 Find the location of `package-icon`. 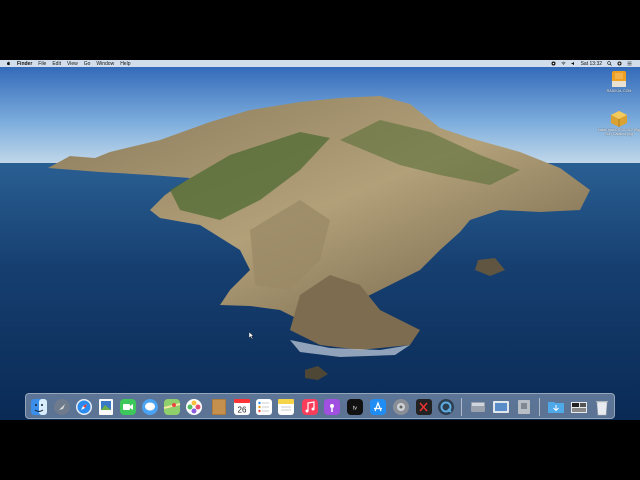

package-icon is located at coordinates (619, 119).